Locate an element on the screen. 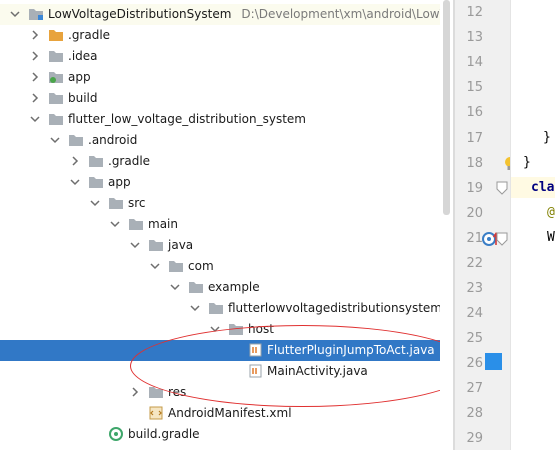 This screenshot has width=555, height=450. gradle-file-icon is located at coordinates (116, 434).